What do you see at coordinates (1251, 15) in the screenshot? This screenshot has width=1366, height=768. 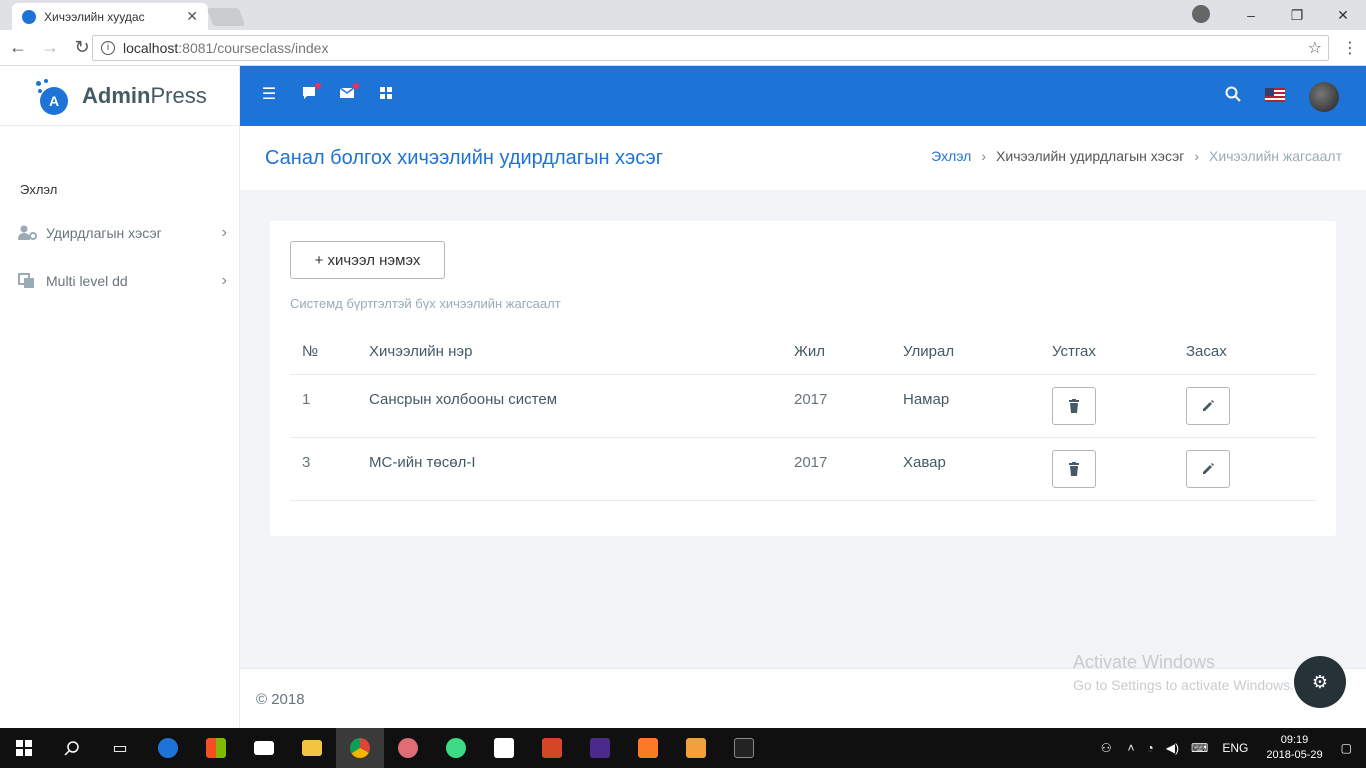 I see `minimize-icon: –` at bounding box center [1251, 15].